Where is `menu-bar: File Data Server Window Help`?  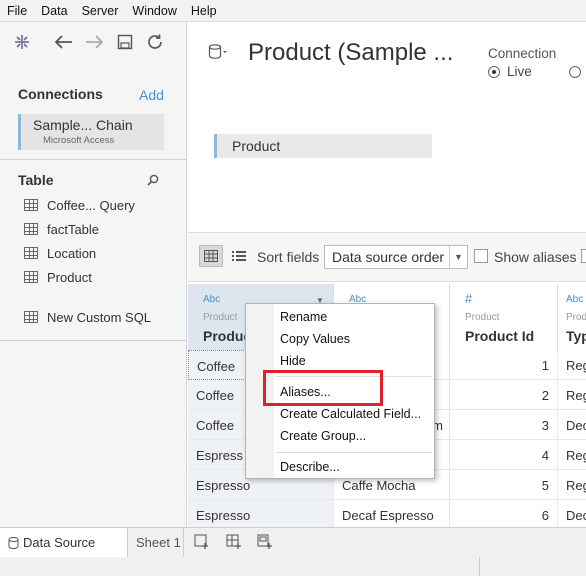 menu-bar: File Data Server Window Help is located at coordinates (293, 11).